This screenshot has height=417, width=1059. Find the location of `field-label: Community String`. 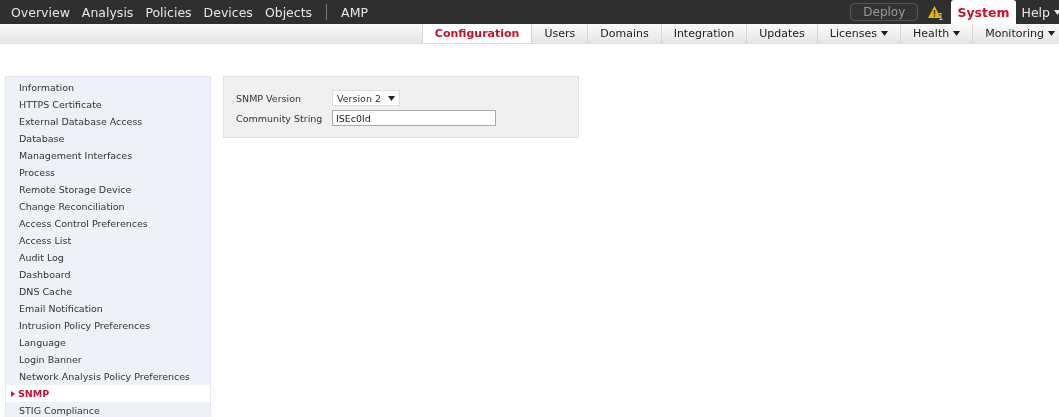

field-label: Community String is located at coordinates (280, 118).